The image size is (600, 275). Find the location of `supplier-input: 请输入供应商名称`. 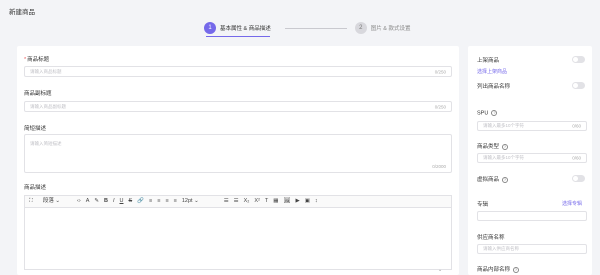

supplier-input: 请输入供应商名称 is located at coordinates (532, 249).